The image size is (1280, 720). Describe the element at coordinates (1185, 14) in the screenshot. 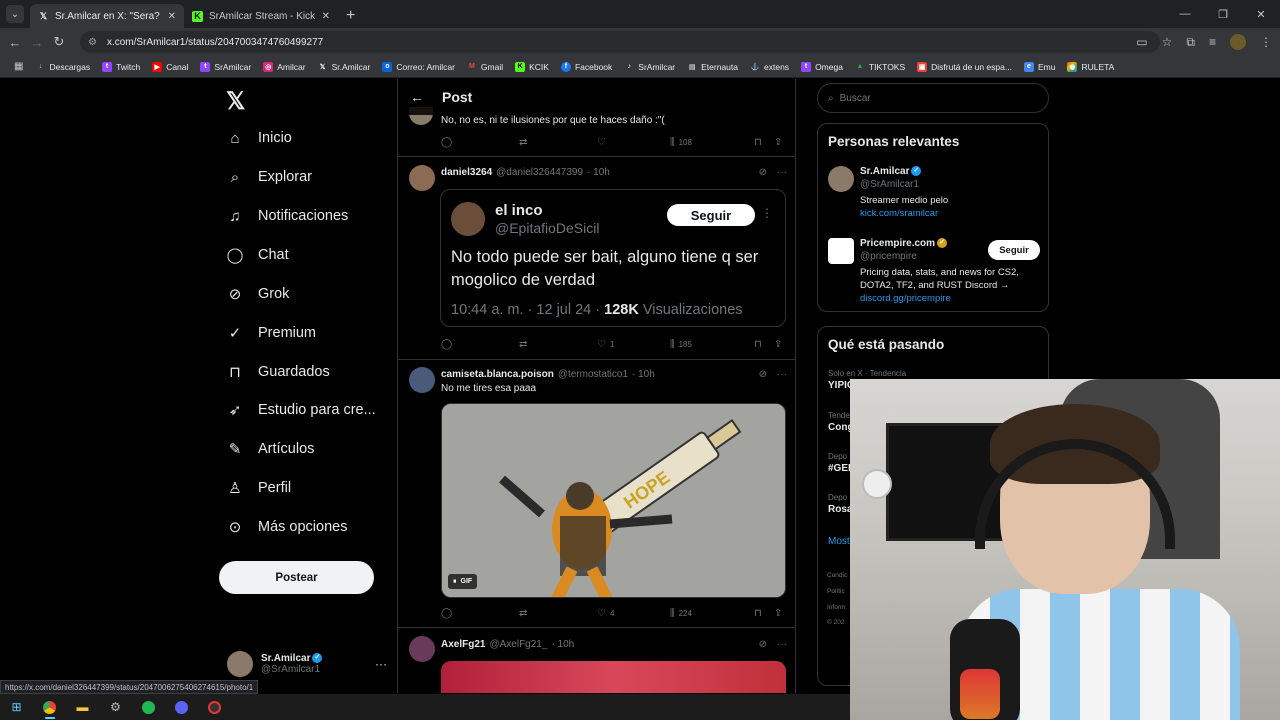

I see `minimize-icon: —` at that location.